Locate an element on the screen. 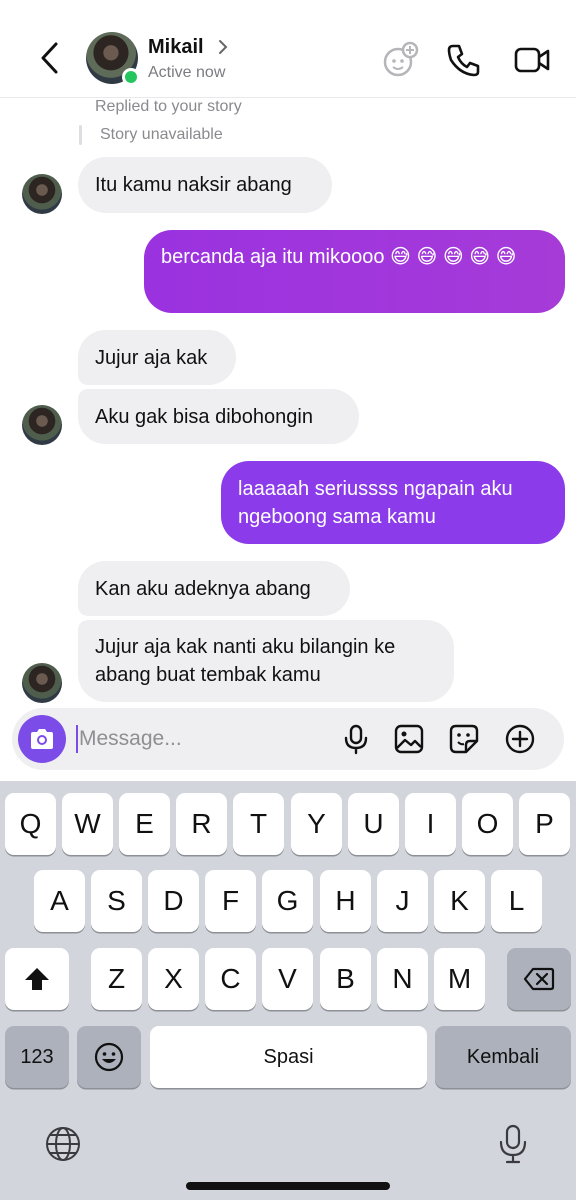 The height and width of the screenshot is (1200, 576). phone-icon is located at coordinates (464, 60).